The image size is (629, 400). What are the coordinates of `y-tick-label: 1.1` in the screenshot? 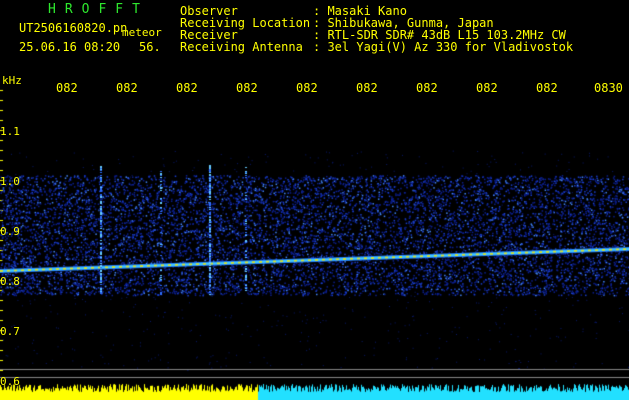 It's located at (10, 131).